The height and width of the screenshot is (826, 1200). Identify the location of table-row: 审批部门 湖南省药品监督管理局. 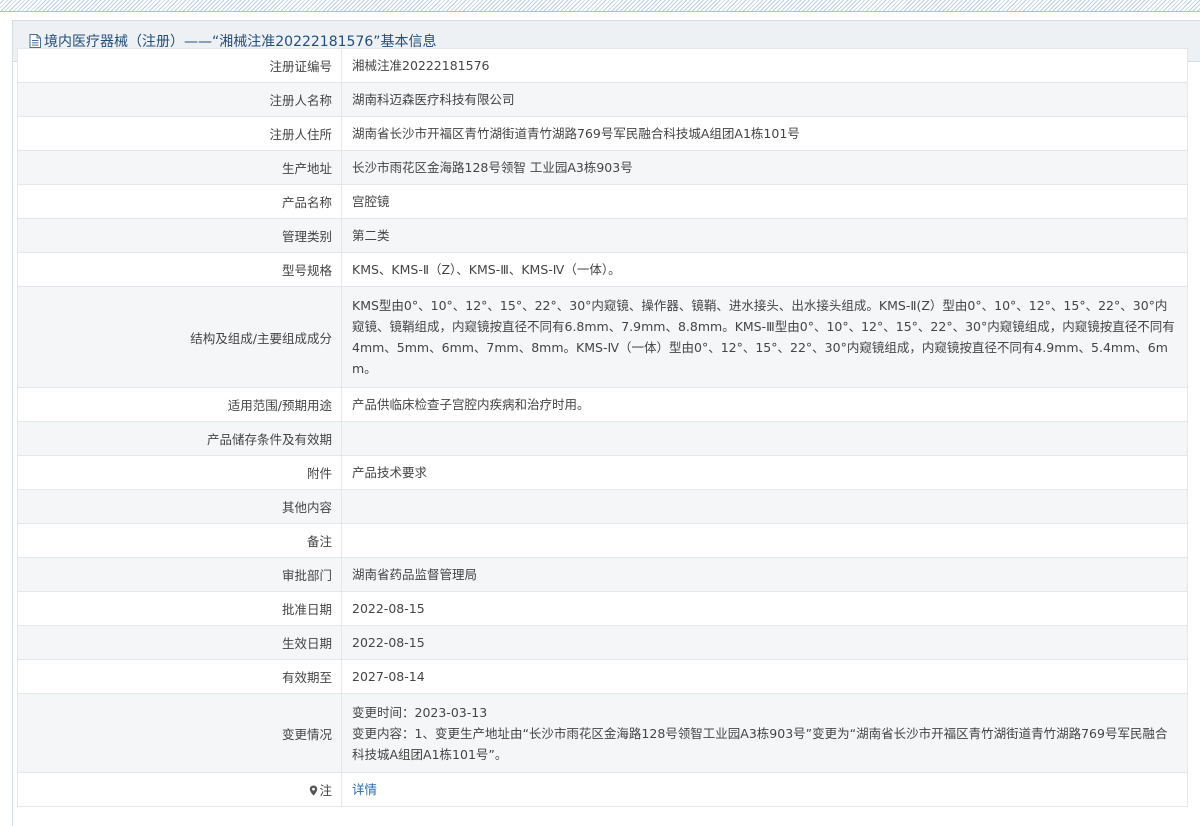
(602, 574).